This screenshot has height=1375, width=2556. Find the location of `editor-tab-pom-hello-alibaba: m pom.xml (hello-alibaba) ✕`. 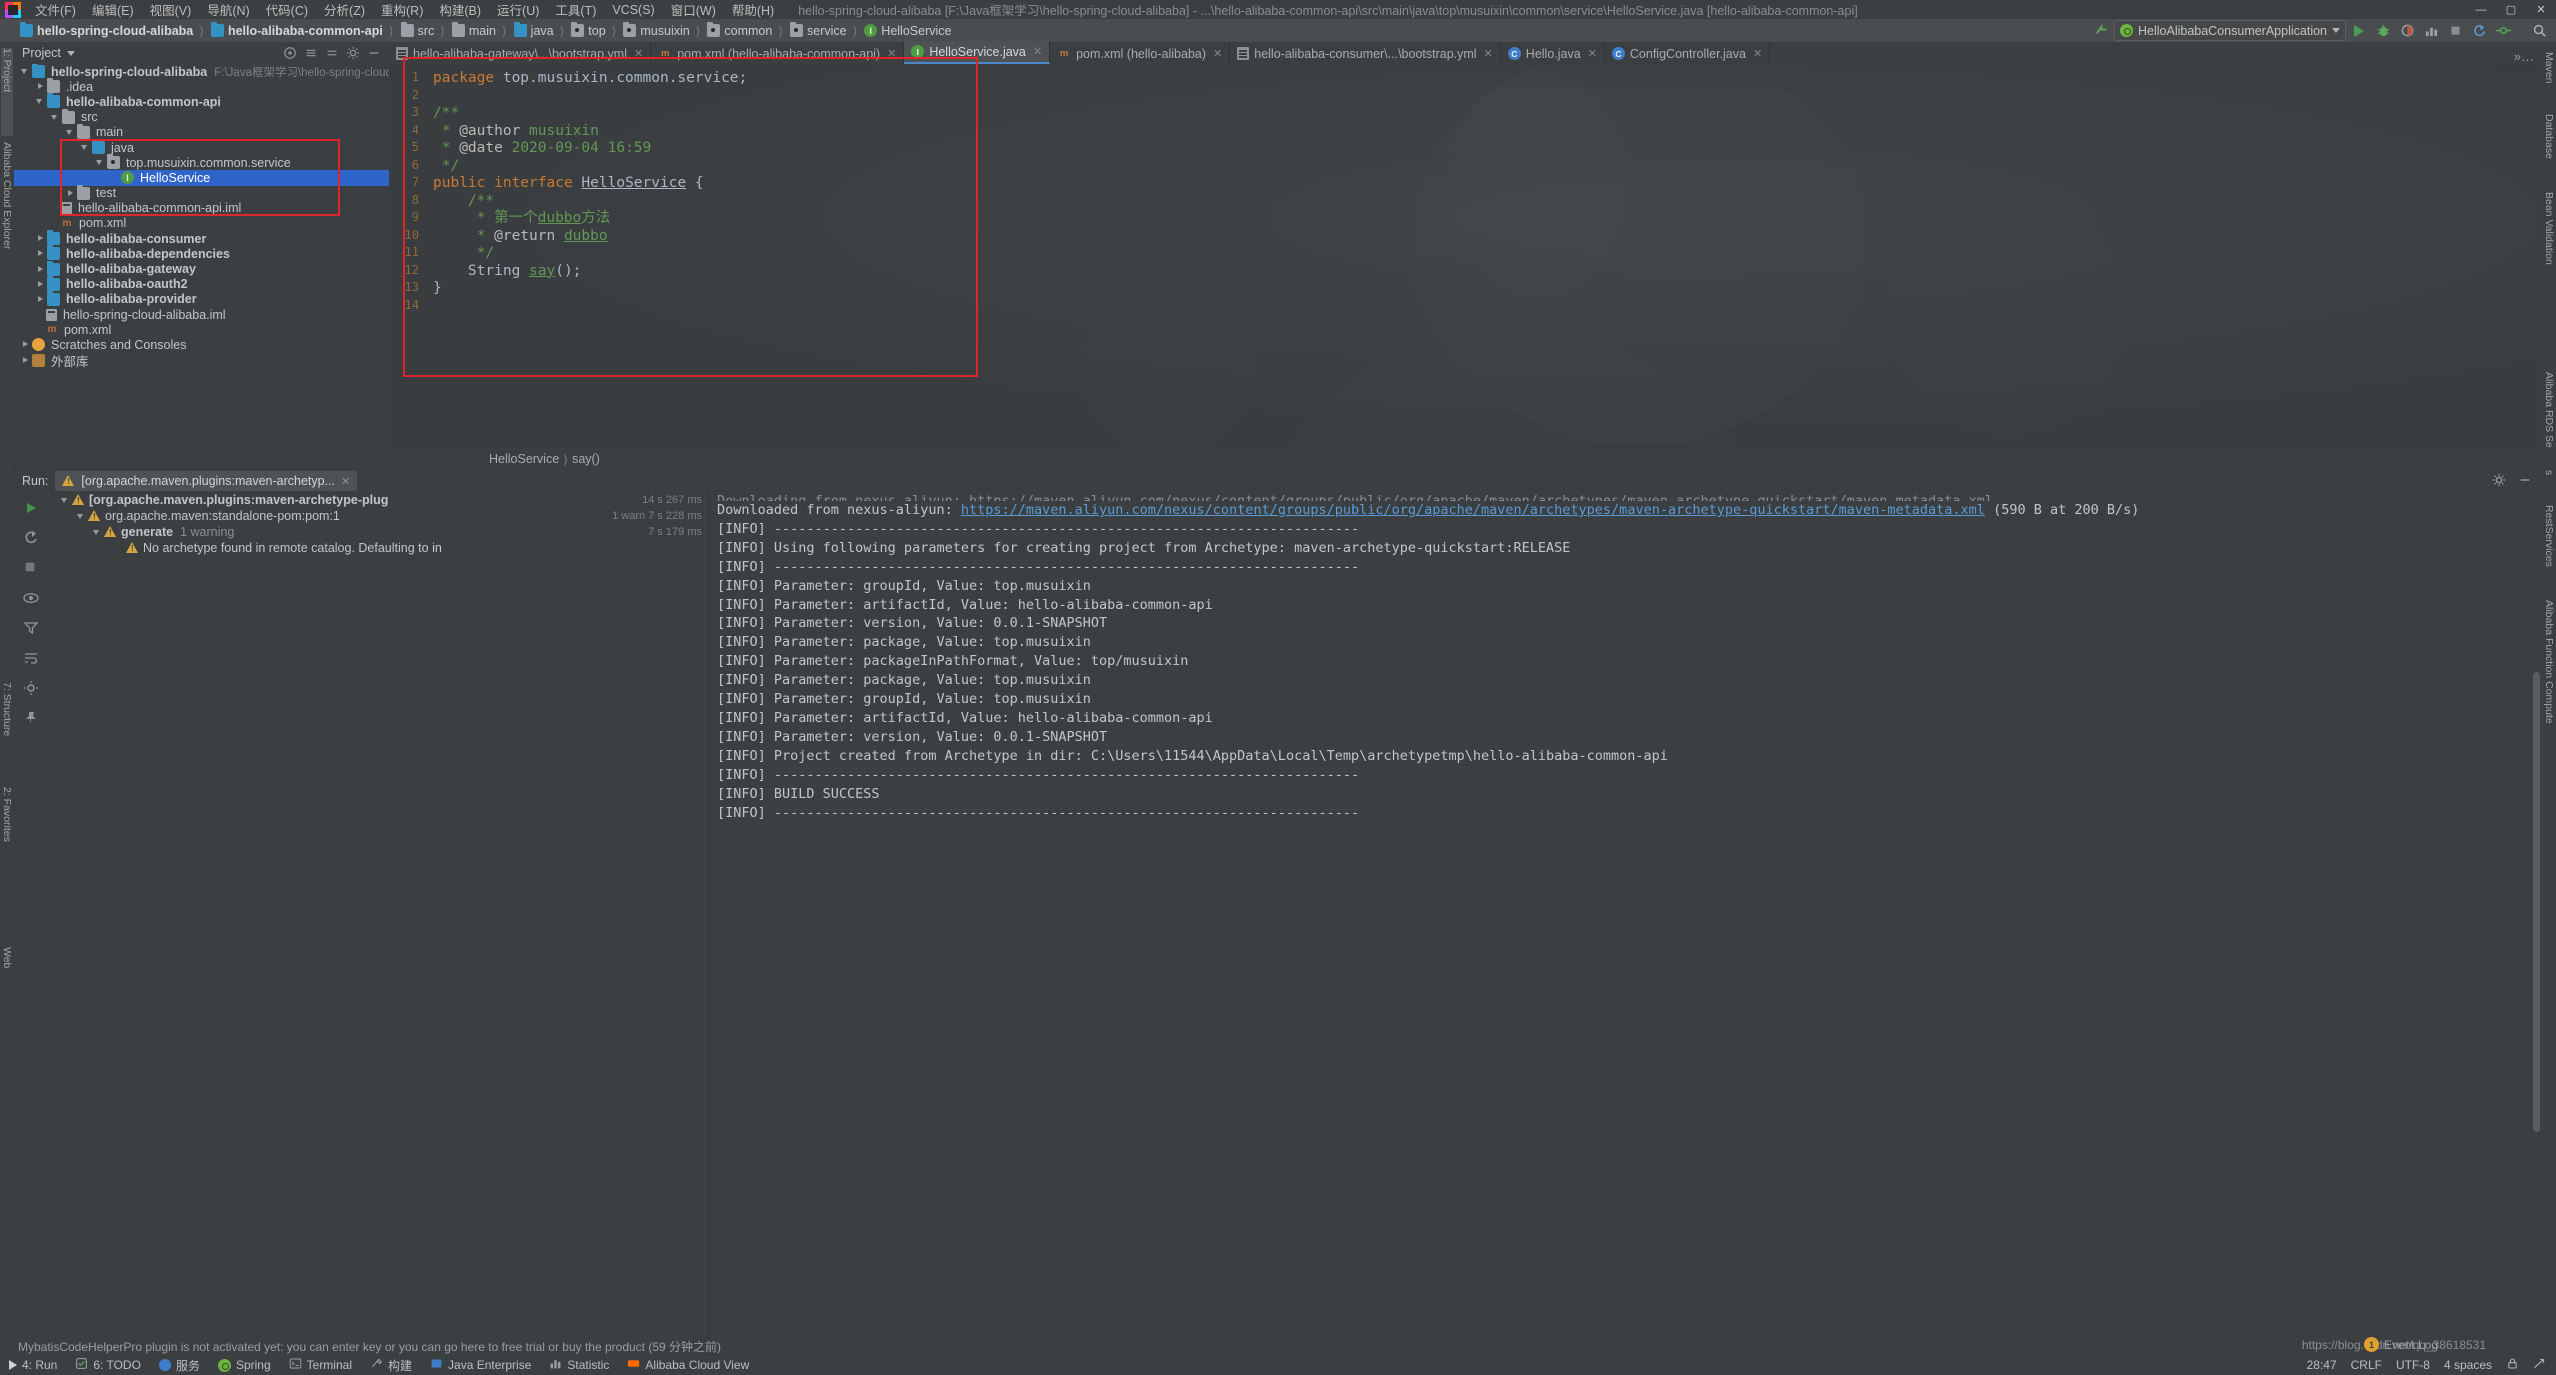

editor-tab-pom-hello-alibaba: m pom.xml (hello-alibaba) ✕ is located at coordinates (1140, 53).